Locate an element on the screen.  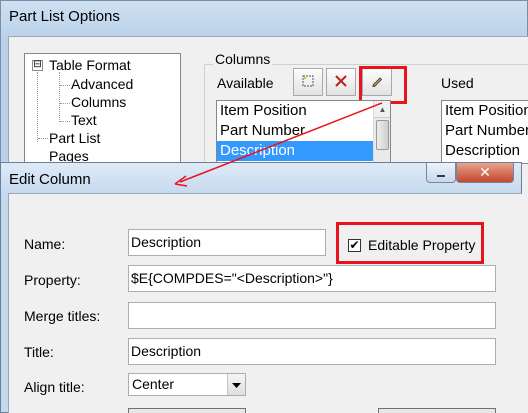
annotation-arrow is located at coordinates (278, 144).